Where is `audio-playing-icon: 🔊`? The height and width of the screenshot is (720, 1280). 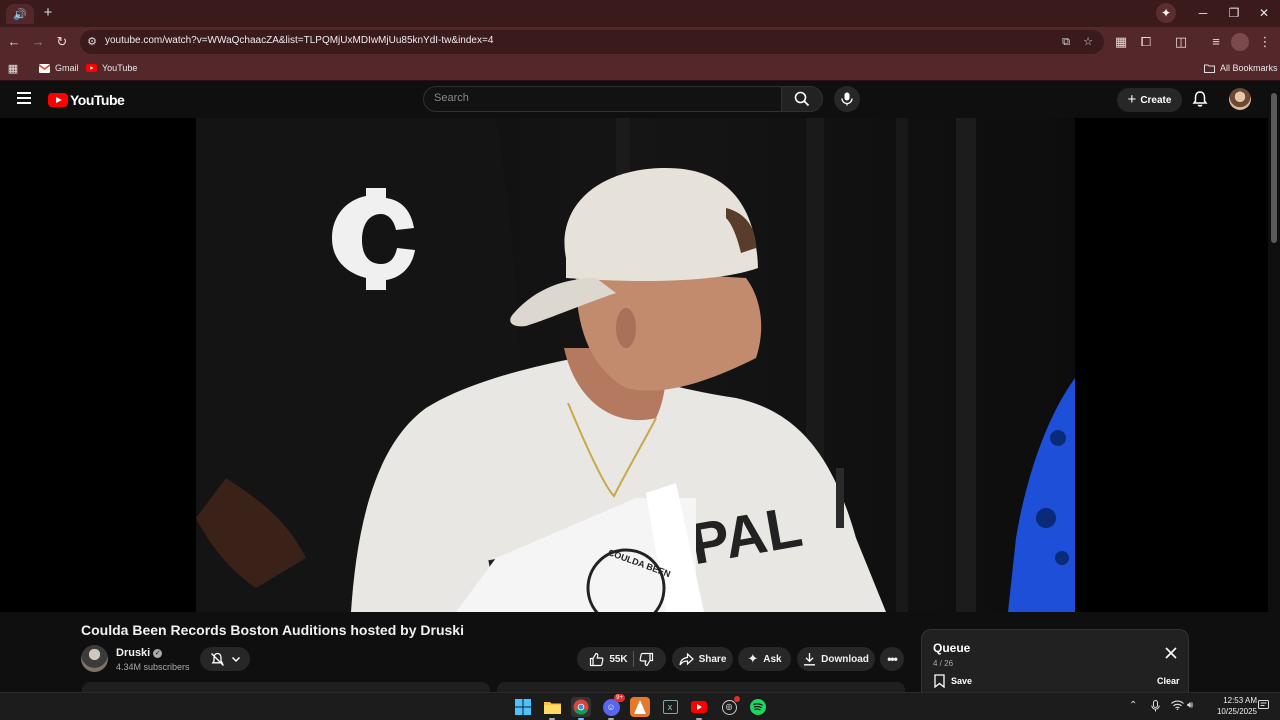
audio-playing-icon: 🔊 is located at coordinates (20, 14).